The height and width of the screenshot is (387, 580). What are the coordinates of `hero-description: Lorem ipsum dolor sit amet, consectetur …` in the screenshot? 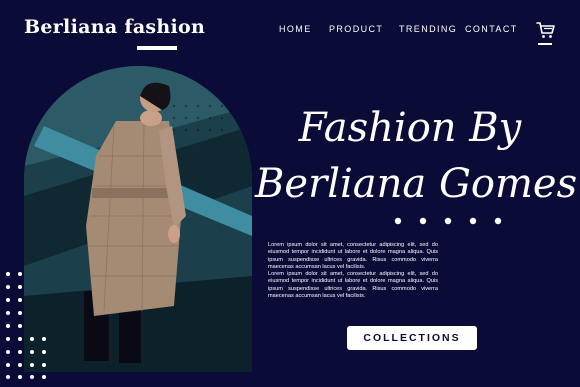 It's located at (353, 271).